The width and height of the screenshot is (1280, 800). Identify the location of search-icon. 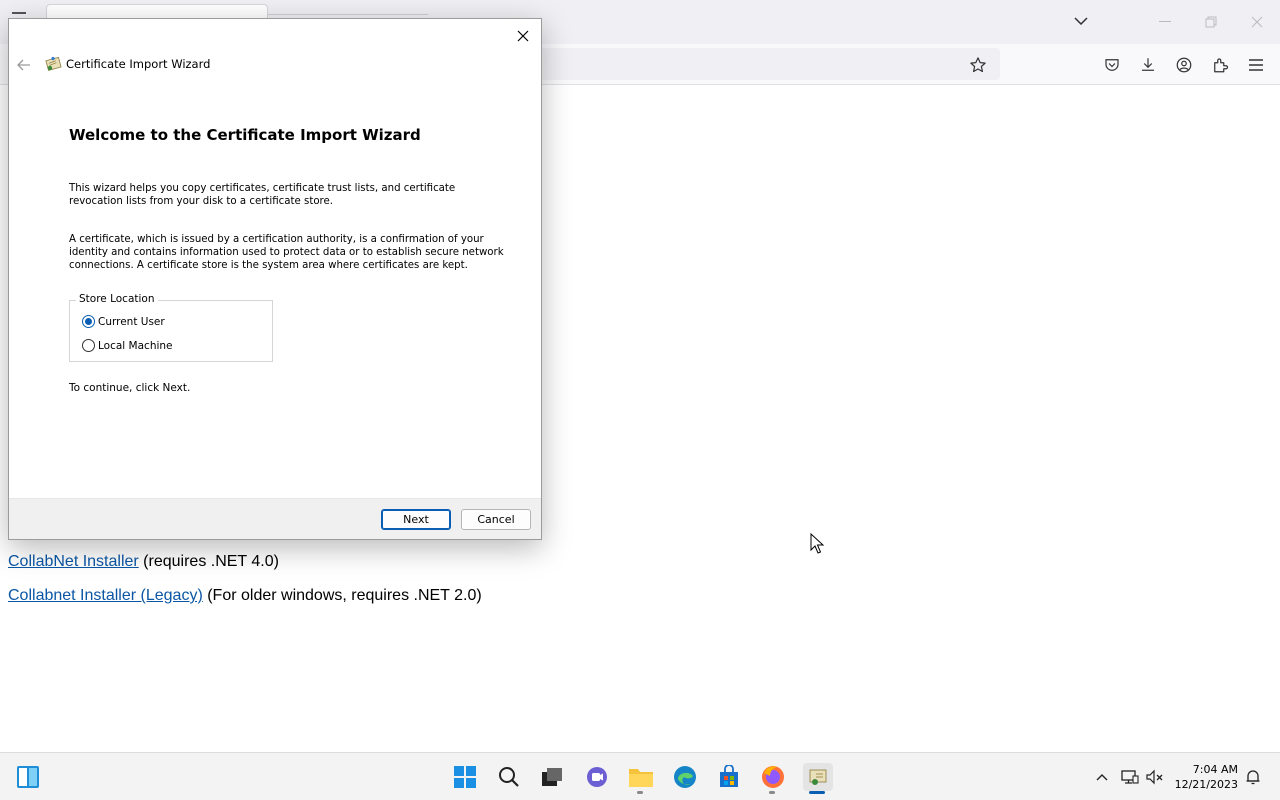
(509, 777).